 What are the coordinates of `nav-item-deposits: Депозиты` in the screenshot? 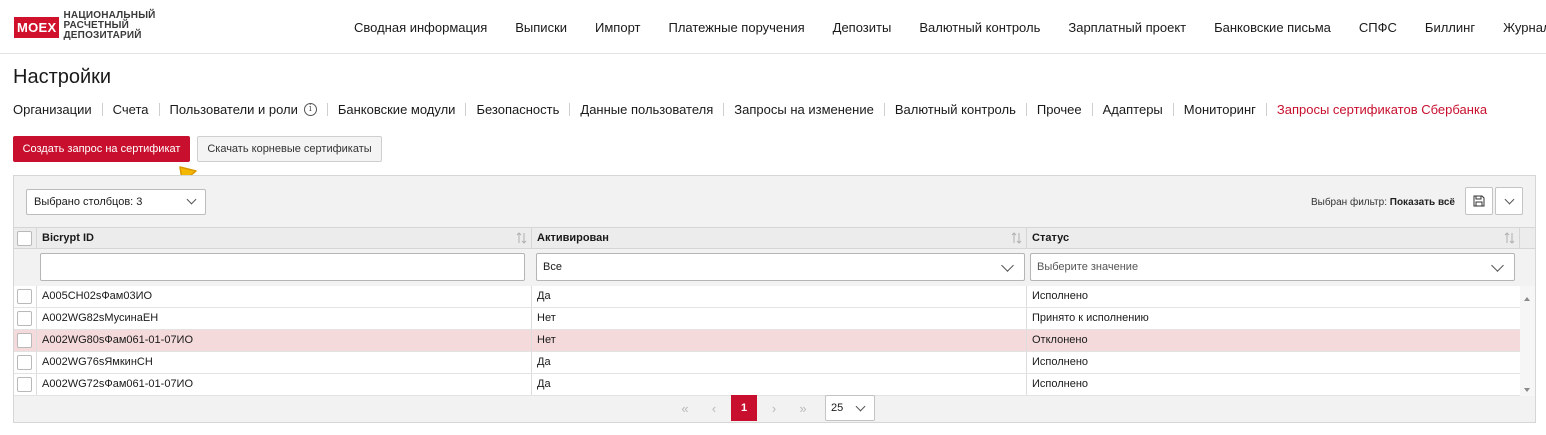 It's located at (862, 27).